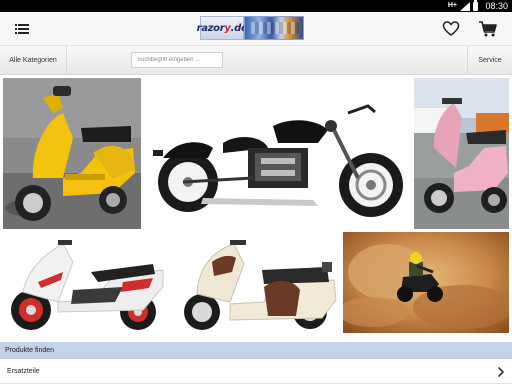 Image resolution: width=512 pixels, height=384 pixels. Describe the element at coordinates (256, 282) in the screenshot. I see `cream-brown-retro-scooter-image` at that location.